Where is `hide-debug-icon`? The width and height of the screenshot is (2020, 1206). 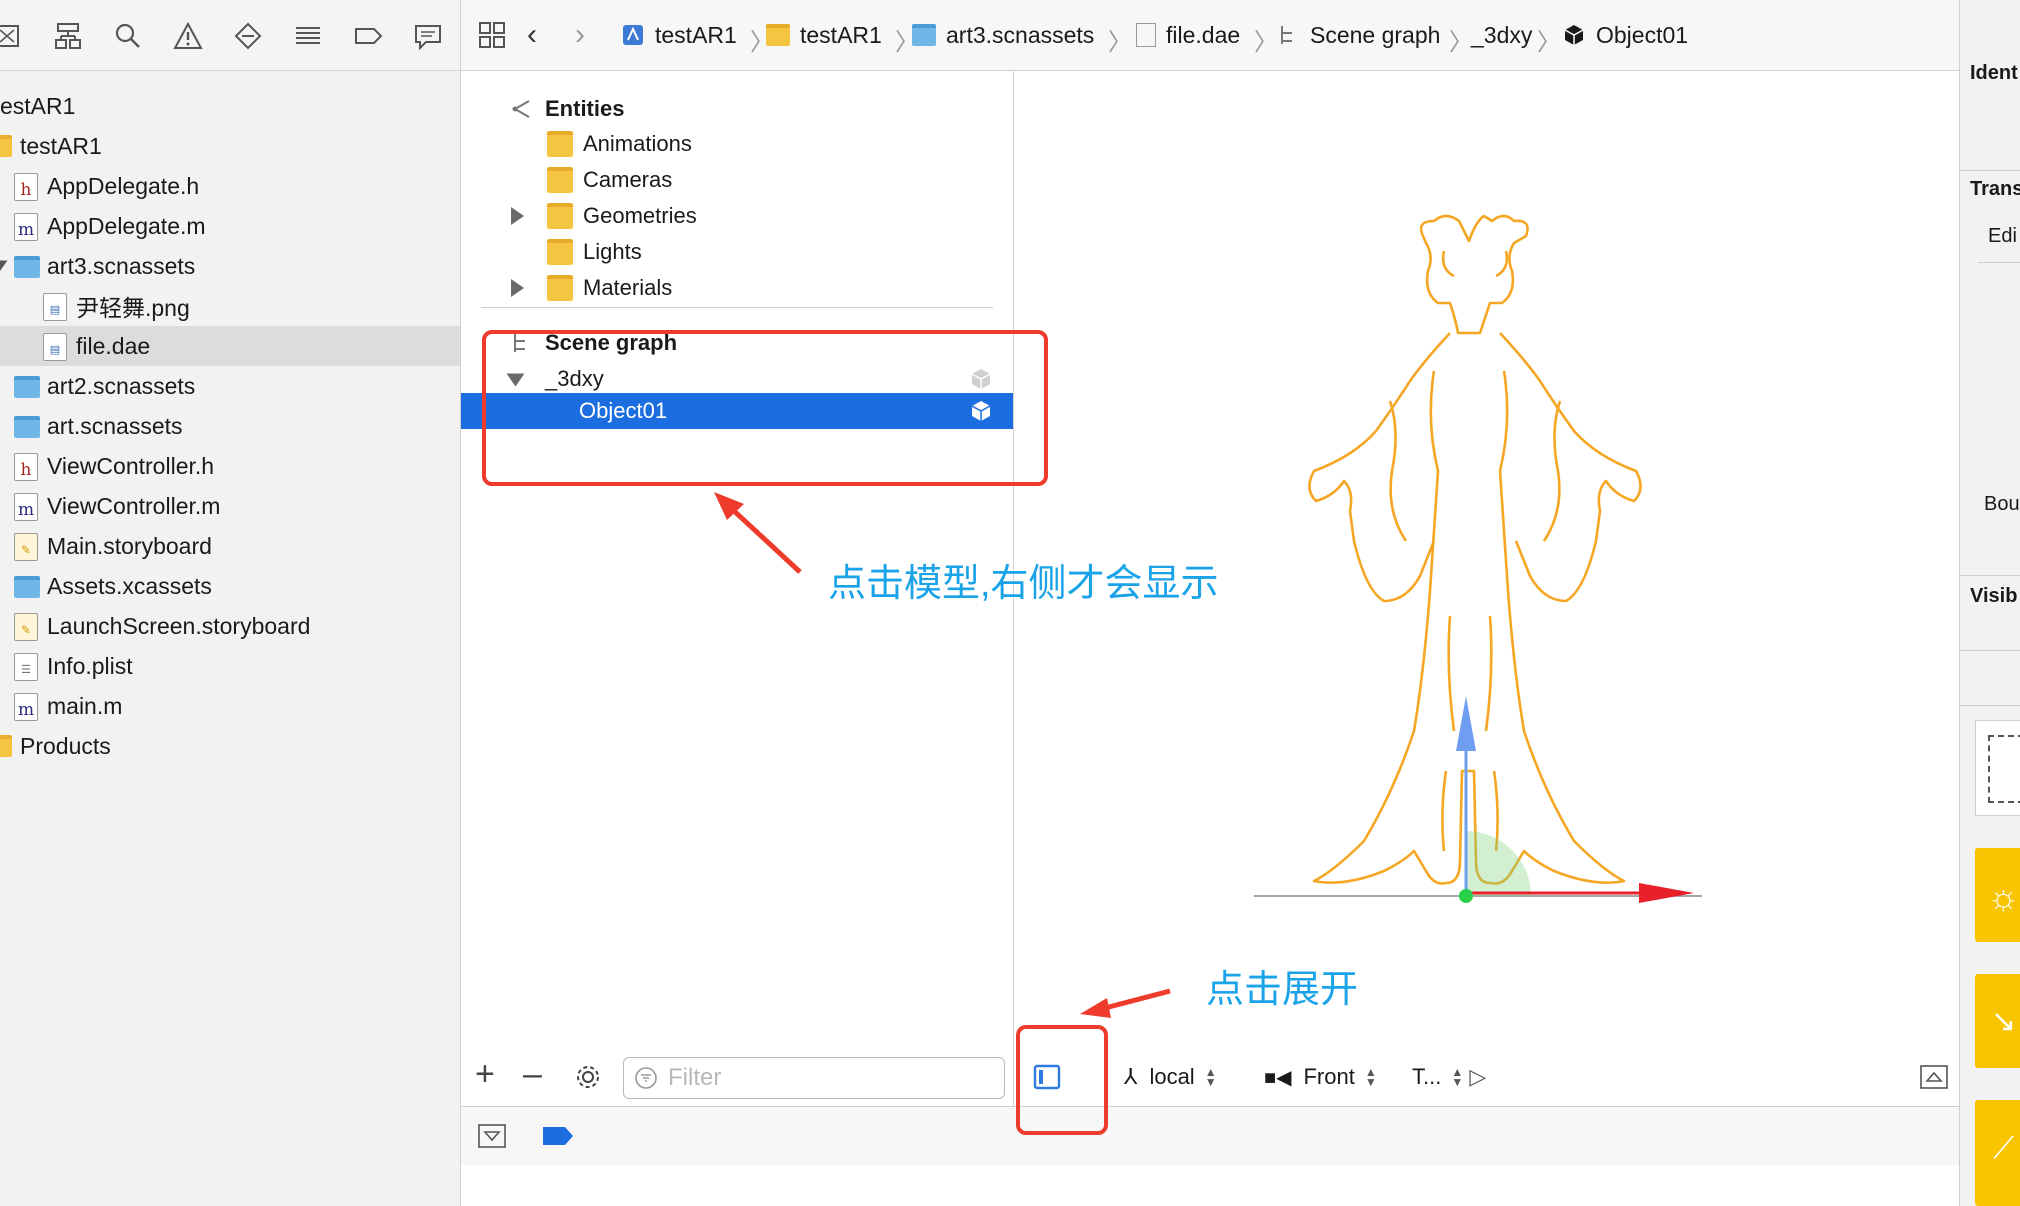
hide-debug-icon is located at coordinates (492, 1136).